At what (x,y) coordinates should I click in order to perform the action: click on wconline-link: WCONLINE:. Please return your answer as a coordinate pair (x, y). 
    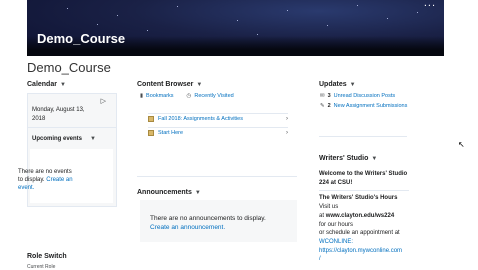
    Looking at the image, I should click on (364, 242).